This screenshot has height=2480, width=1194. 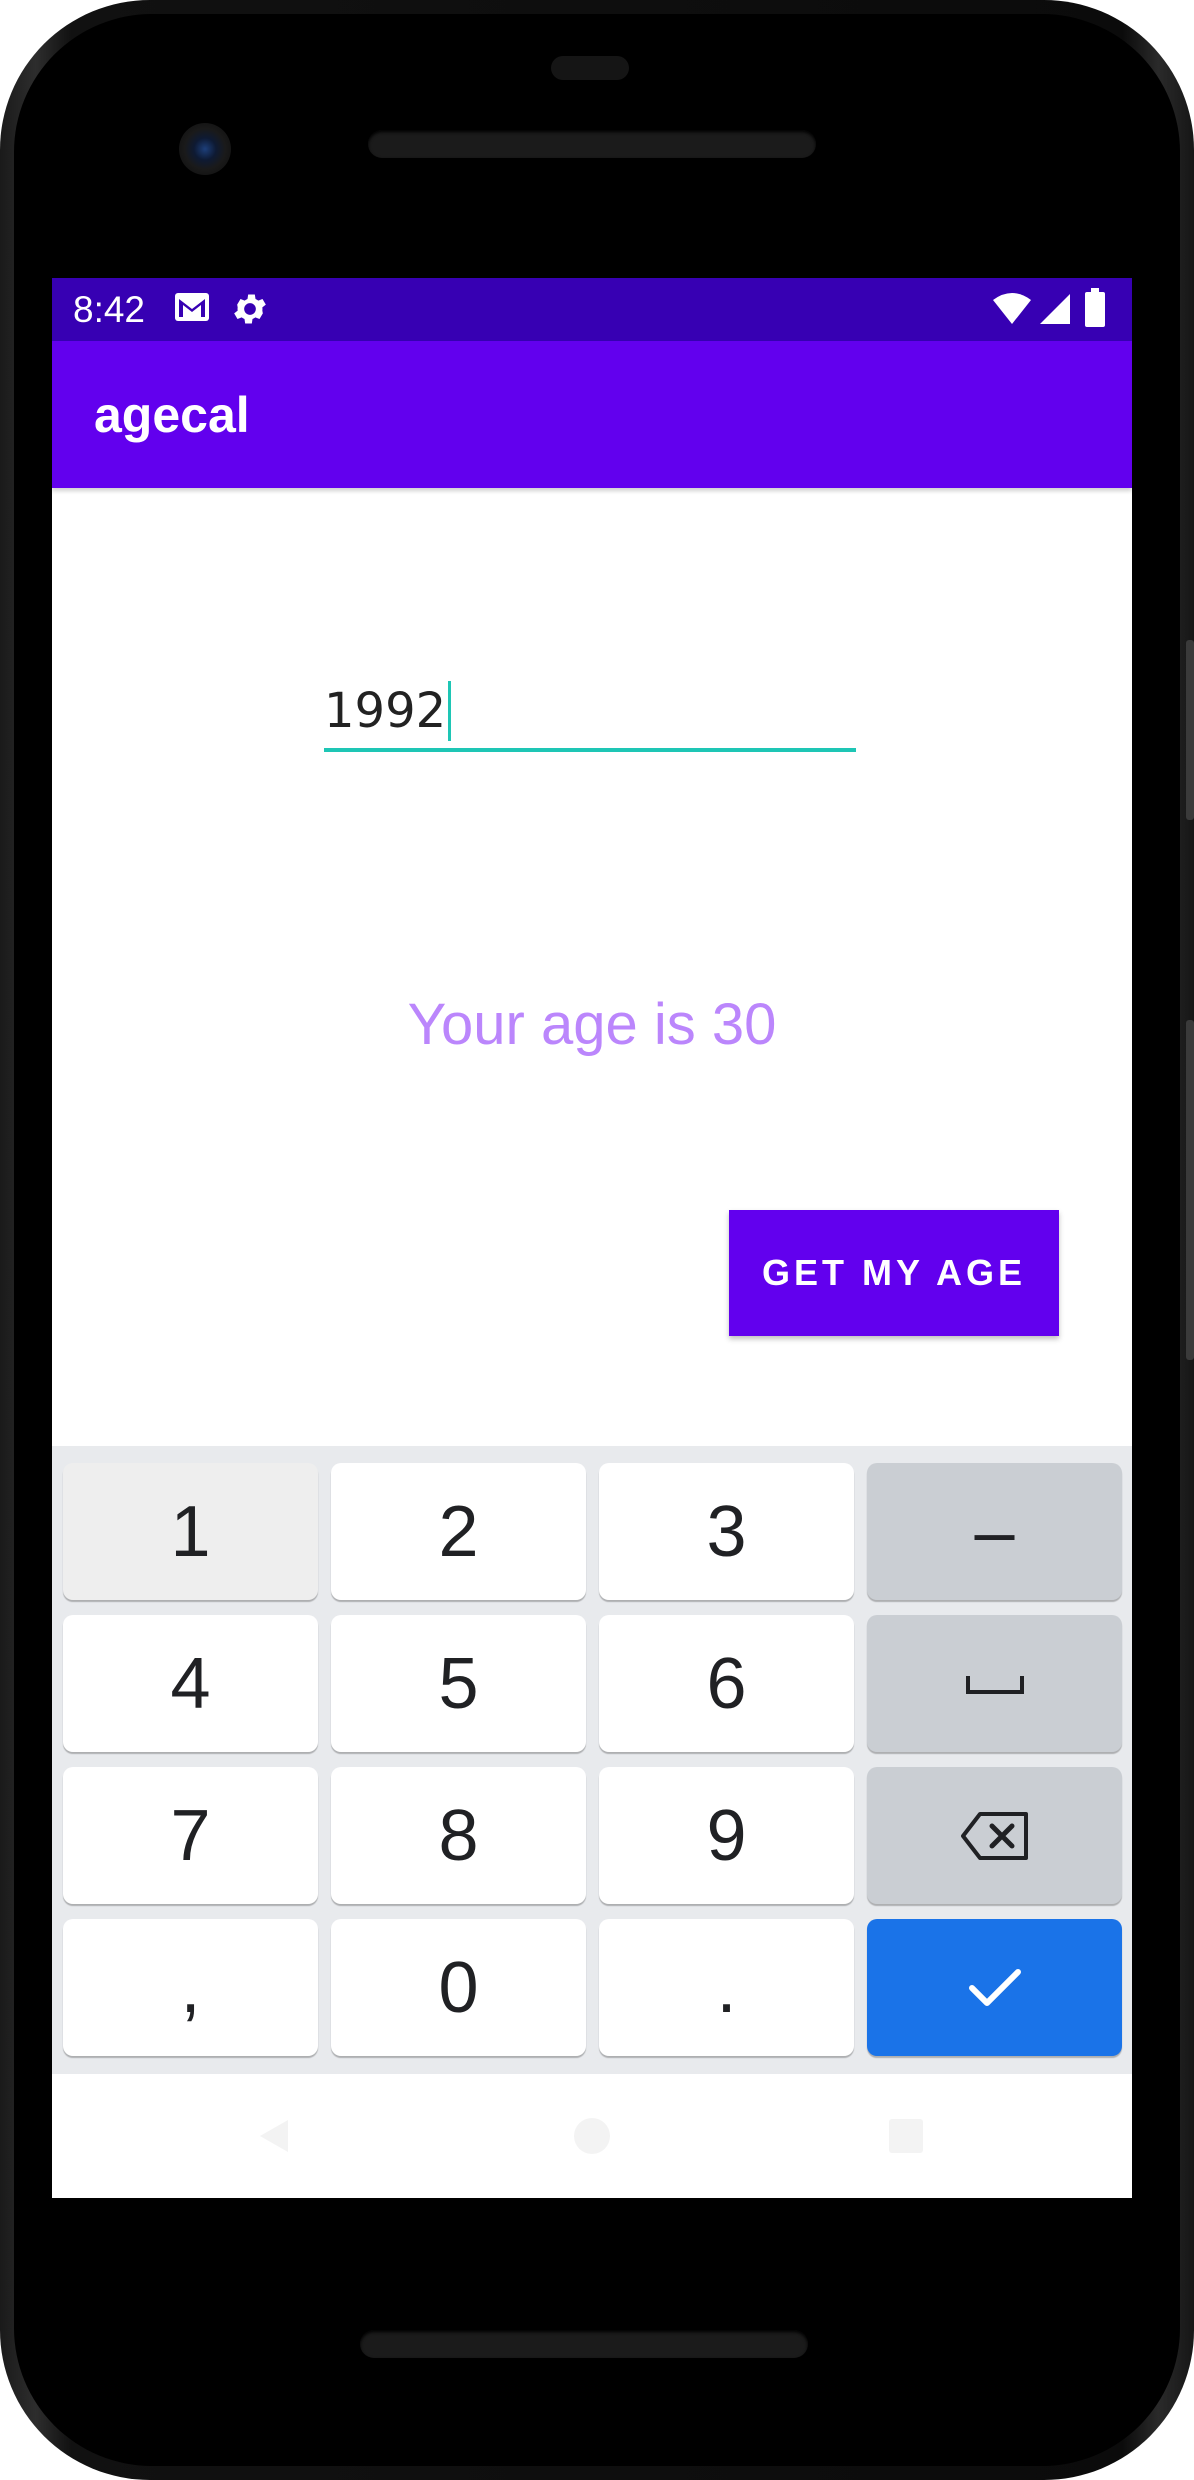 I want to click on checkmark-icon, so click(x=994, y=1987).